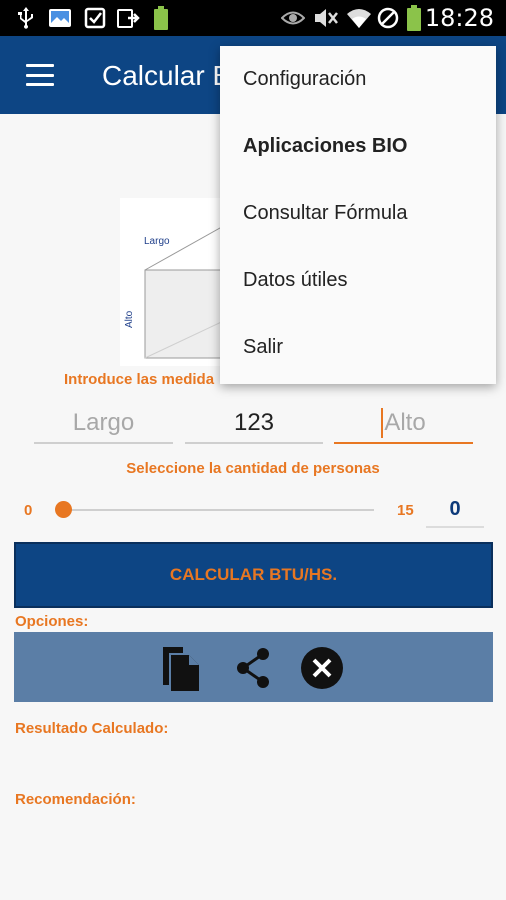  Describe the element at coordinates (95, 18) in the screenshot. I see `checkbox-icon` at that location.